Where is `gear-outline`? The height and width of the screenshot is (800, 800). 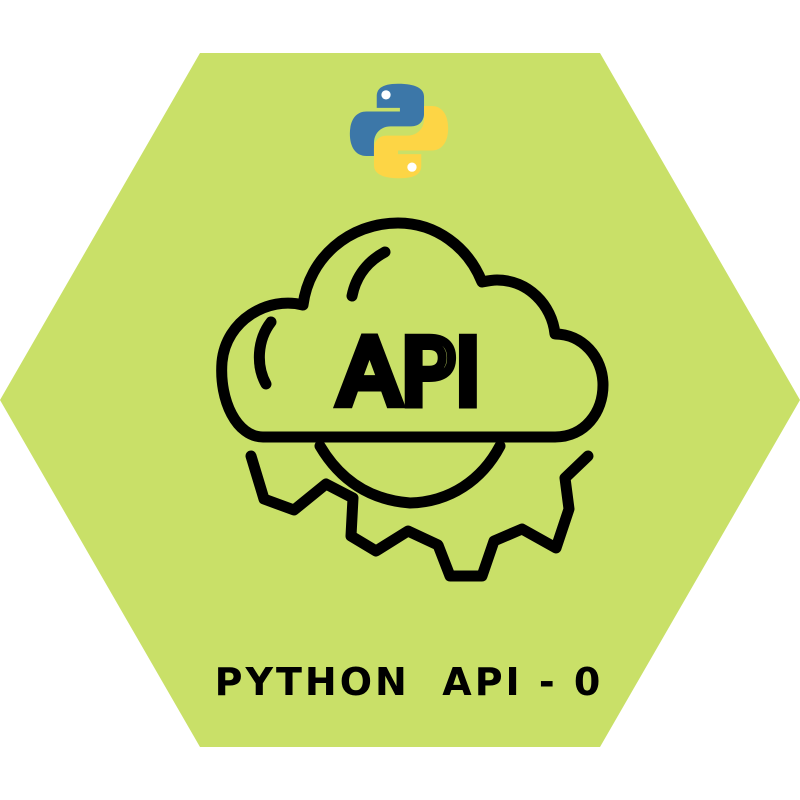 gear-outline is located at coordinates (419, 516).